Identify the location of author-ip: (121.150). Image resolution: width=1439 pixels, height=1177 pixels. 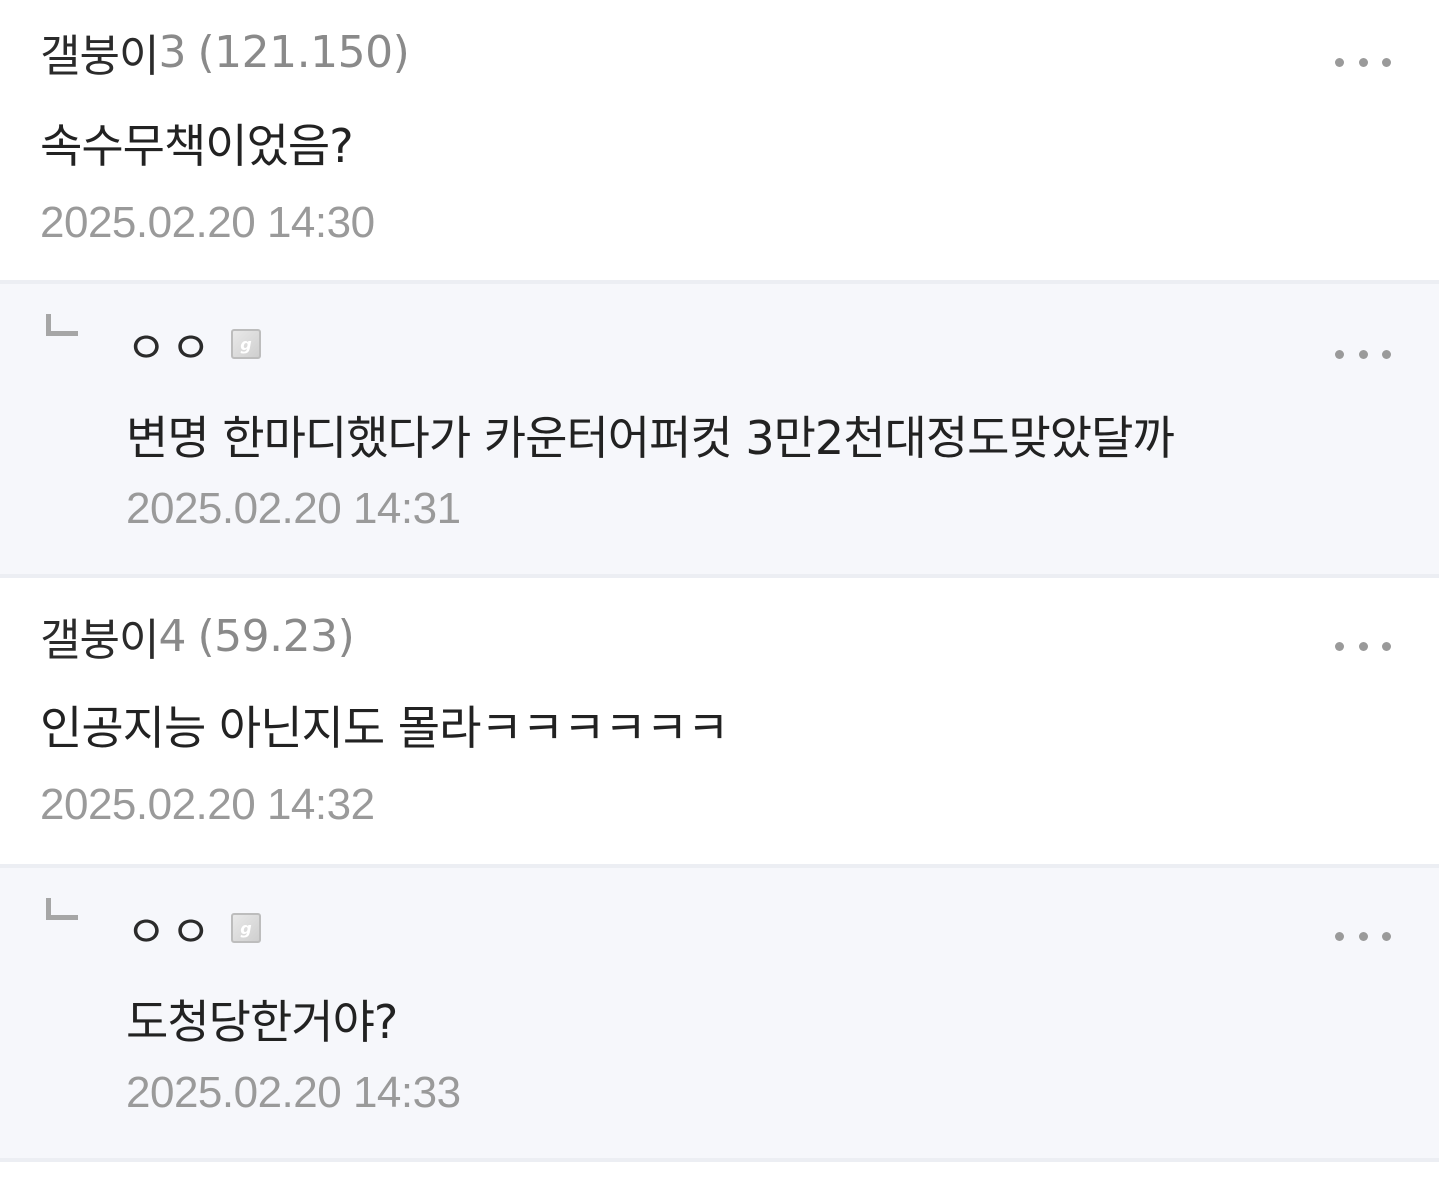
(303, 52).